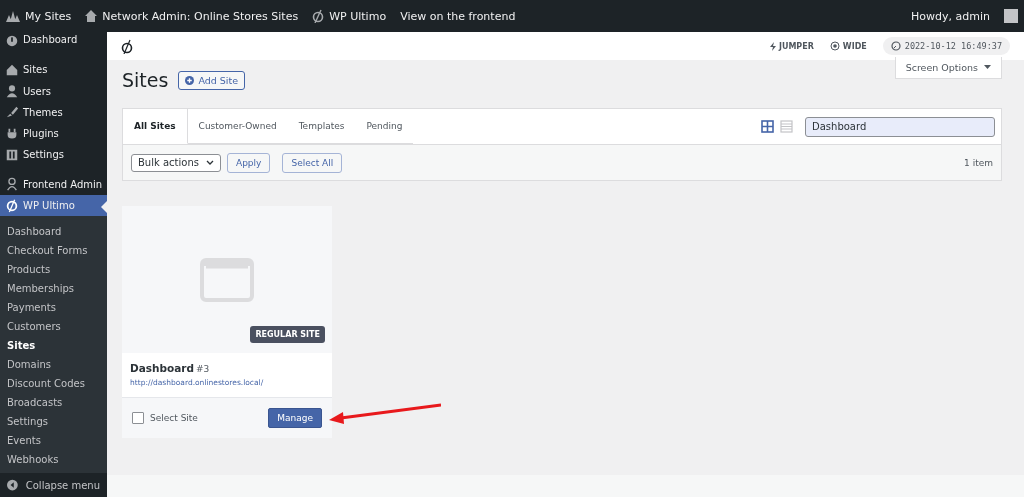  Describe the element at coordinates (176, 162) in the screenshot. I see `bulk-actions-dropdown: Bulk actions` at that location.